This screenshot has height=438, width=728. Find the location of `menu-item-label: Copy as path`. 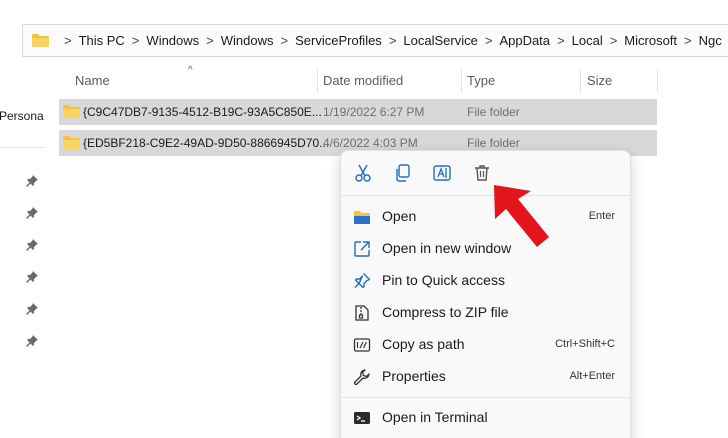

menu-item-label: Copy as path is located at coordinates (423, 344).